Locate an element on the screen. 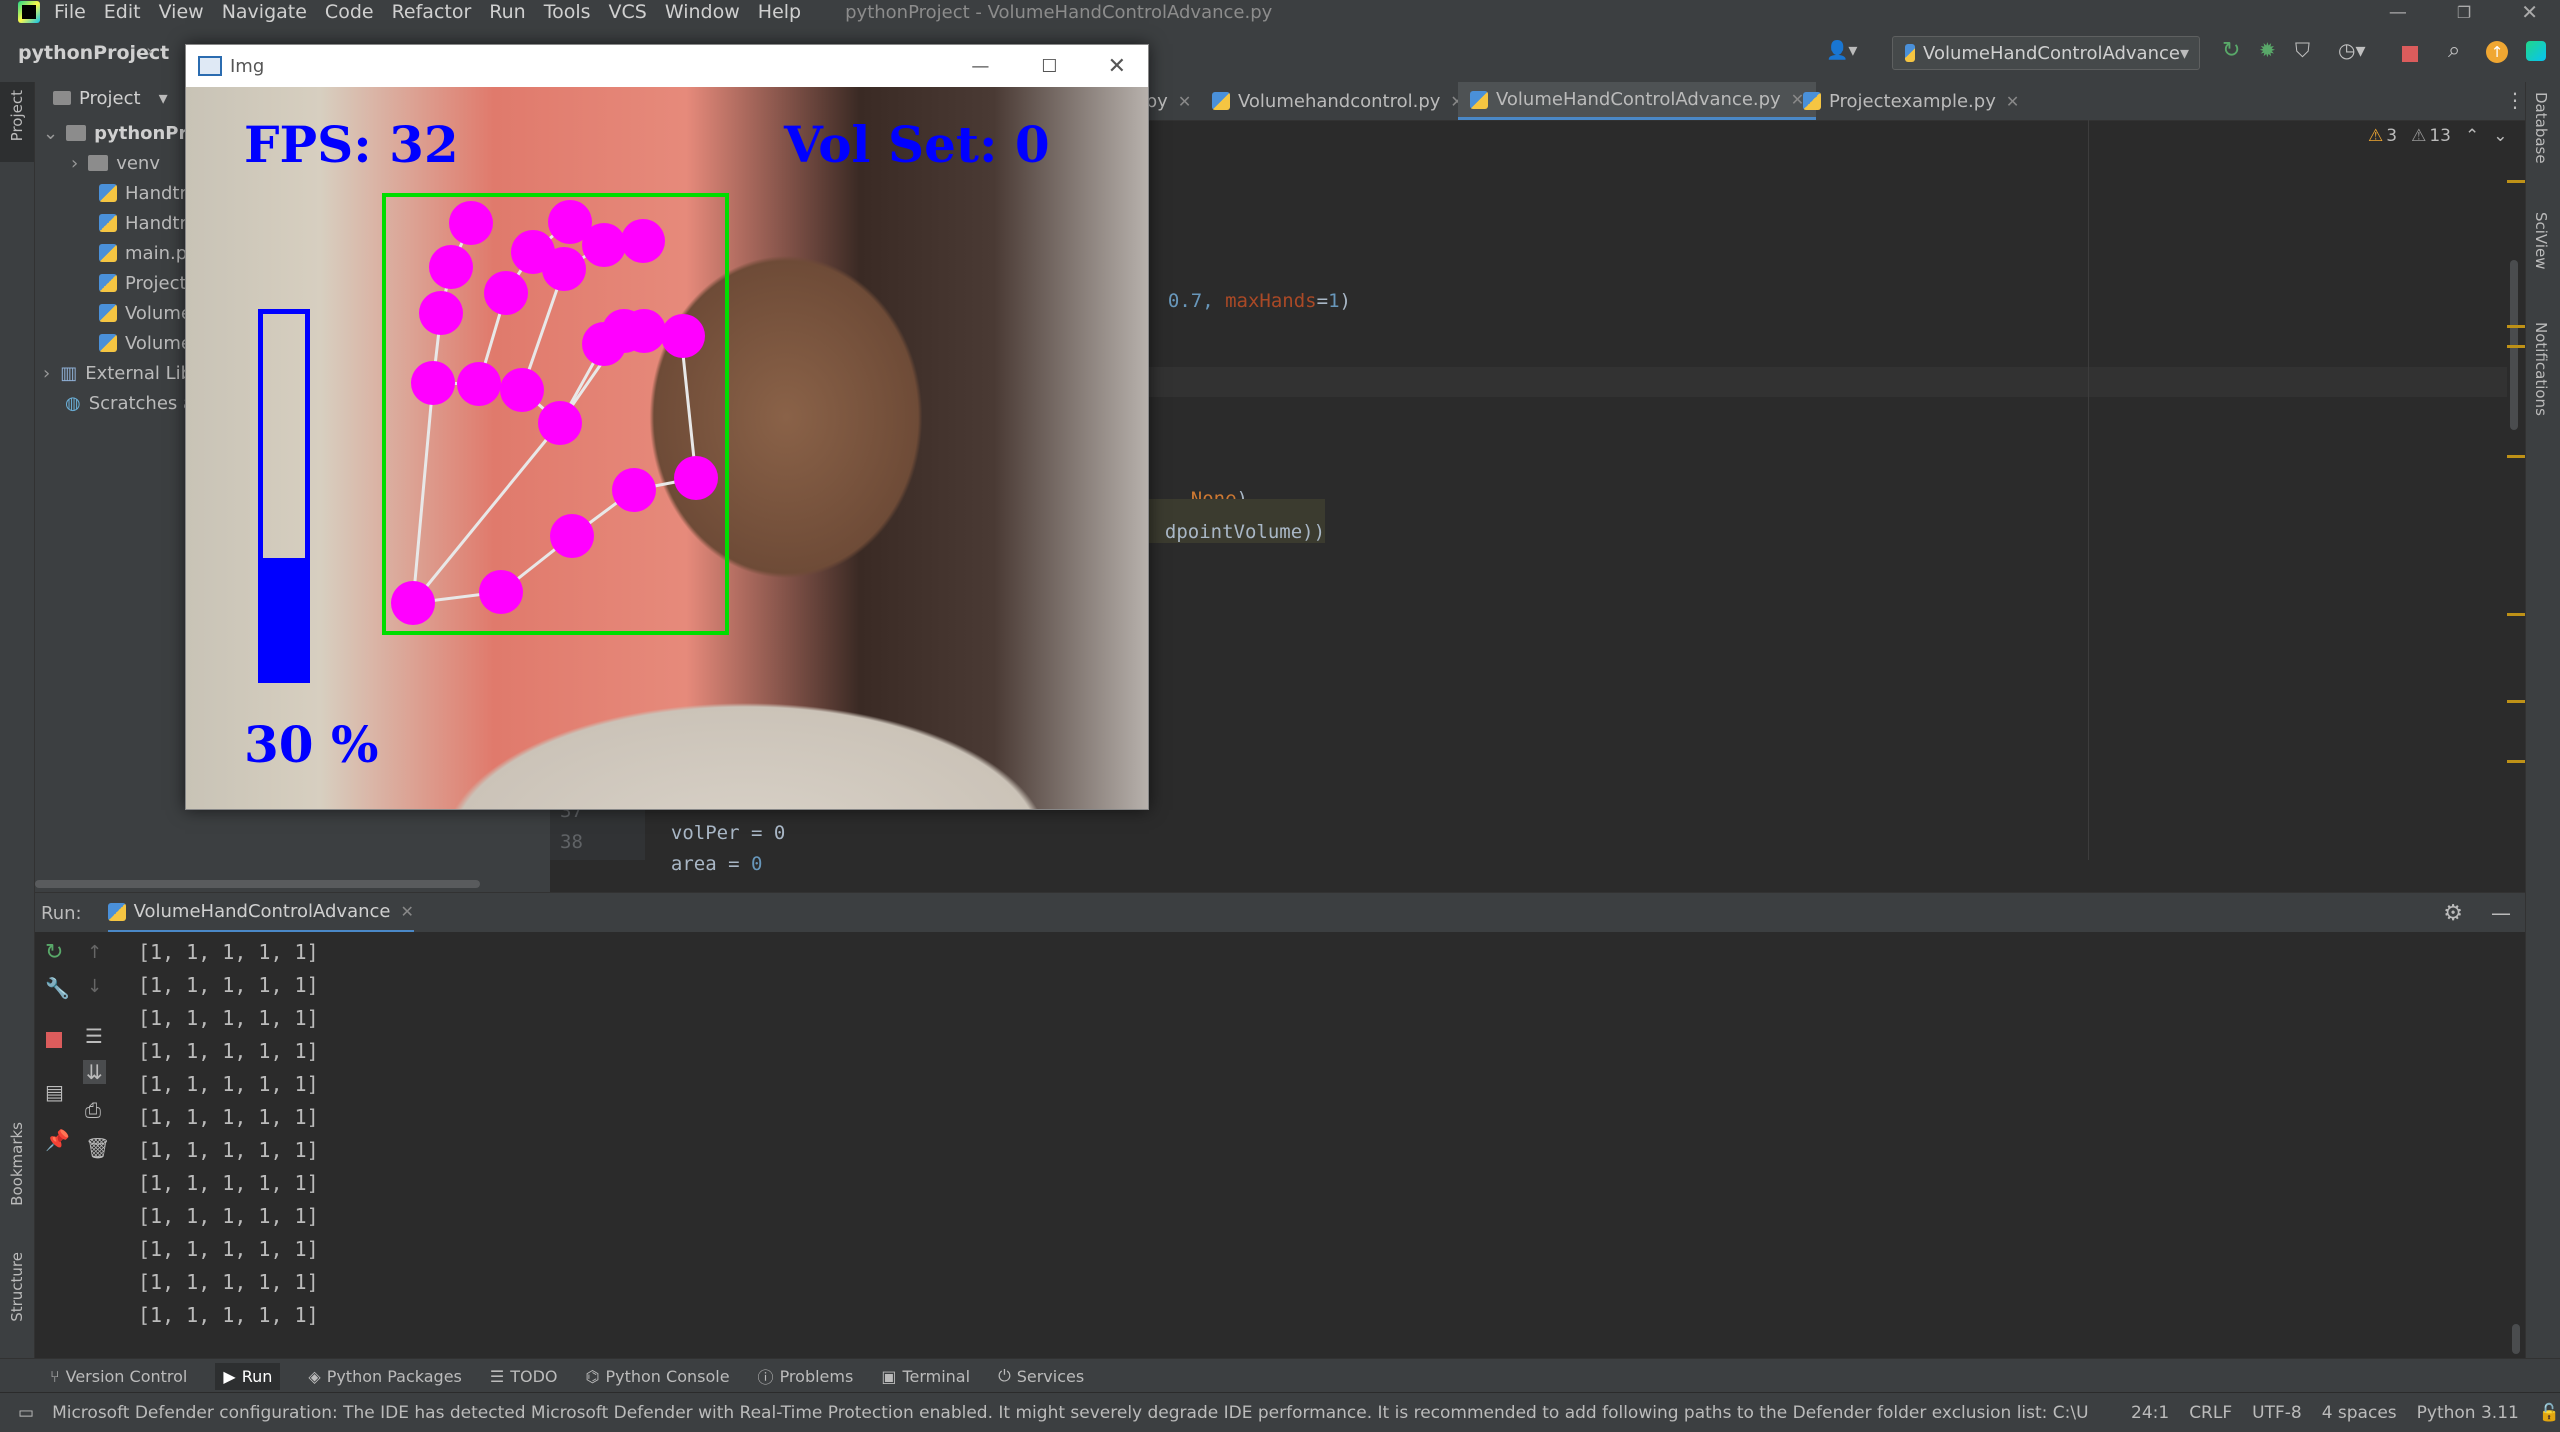  coverage-icon: ⛉ is located at coordinates (2302, 50).